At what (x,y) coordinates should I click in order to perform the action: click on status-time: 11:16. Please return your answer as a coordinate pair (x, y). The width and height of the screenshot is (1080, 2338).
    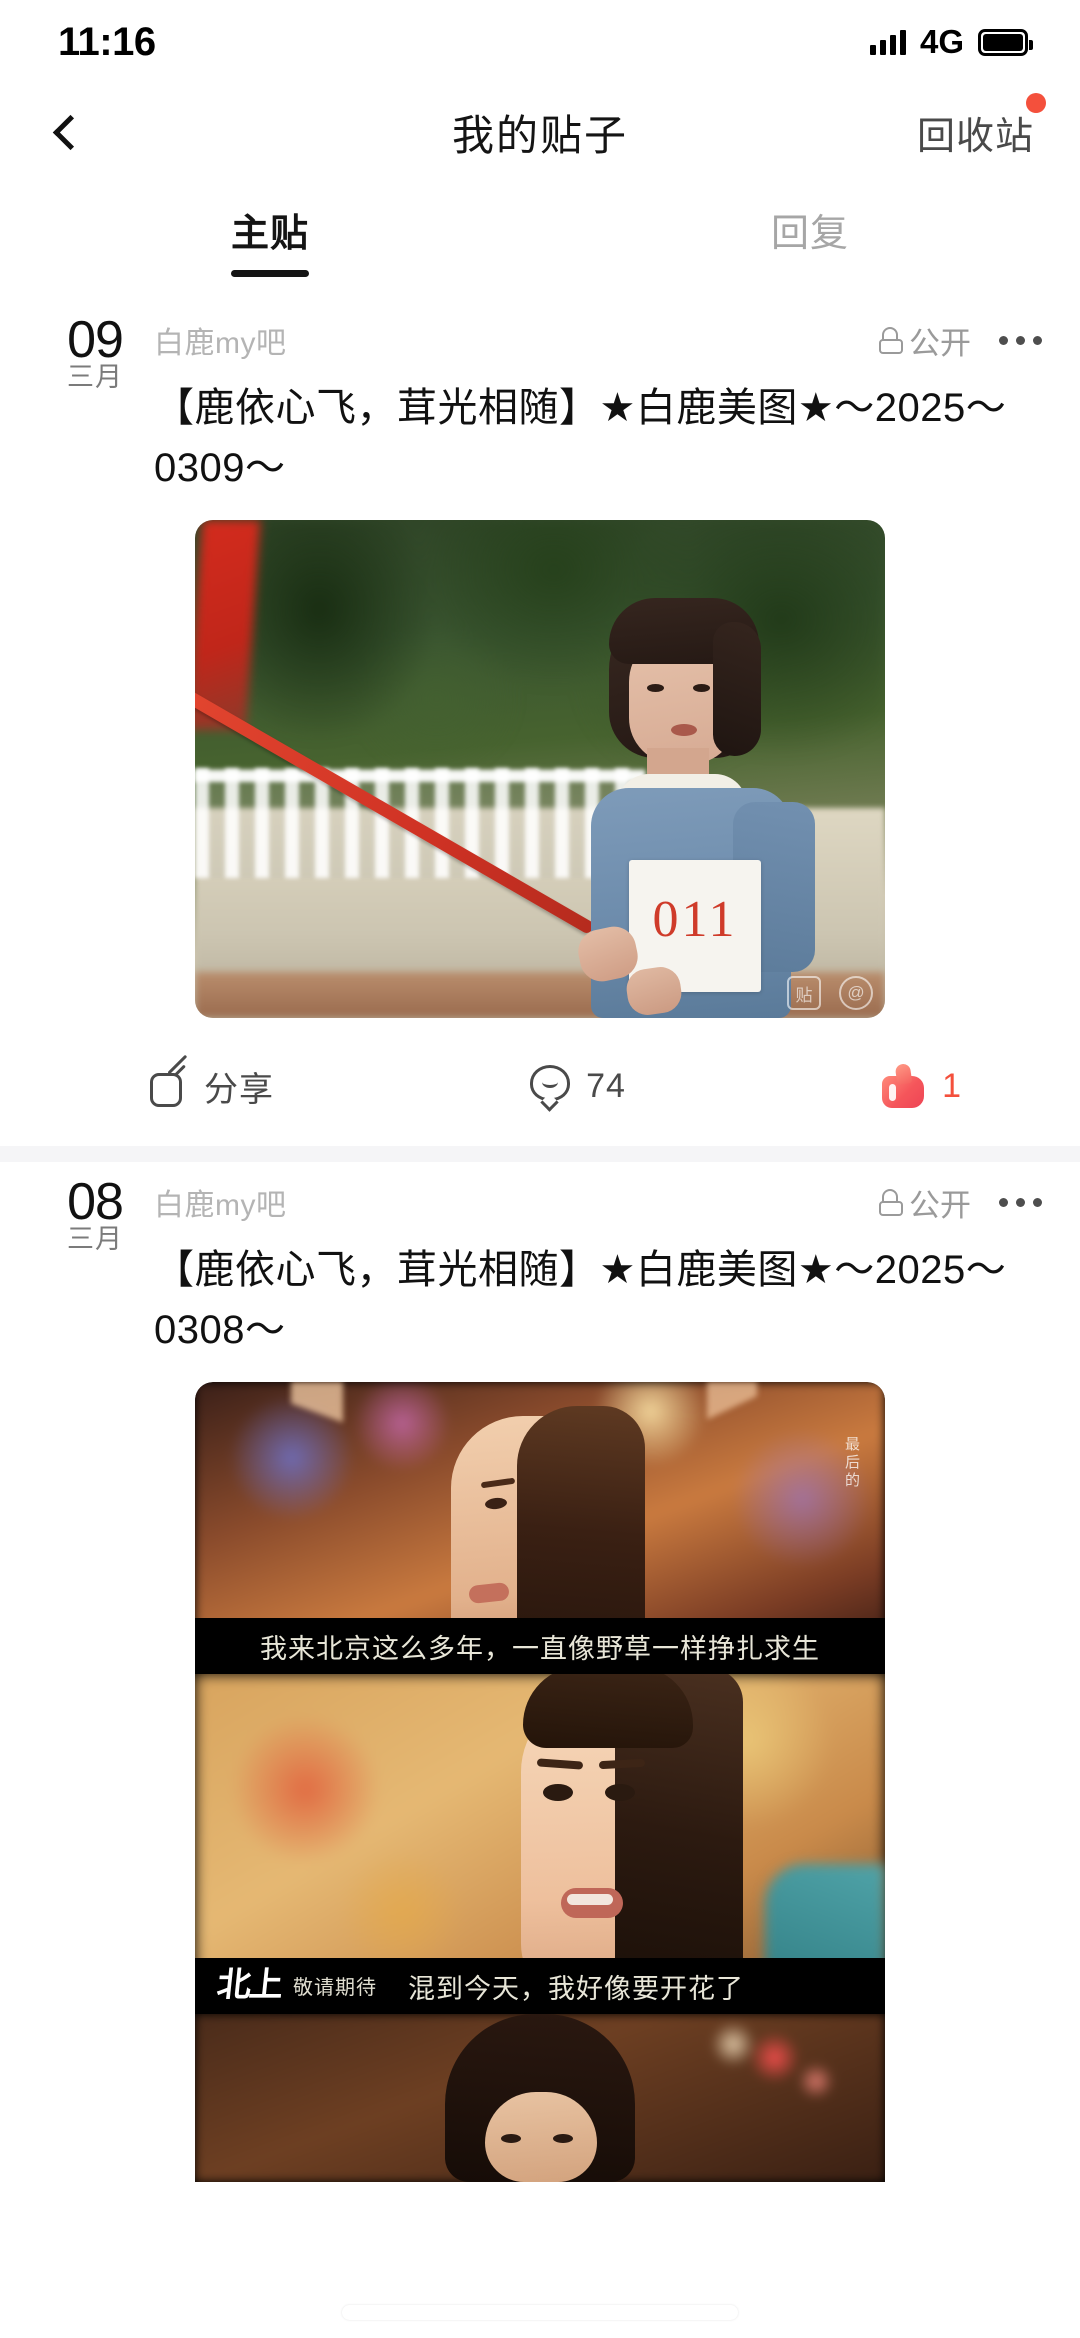
    Looking at the image, I should click on (107, 41).